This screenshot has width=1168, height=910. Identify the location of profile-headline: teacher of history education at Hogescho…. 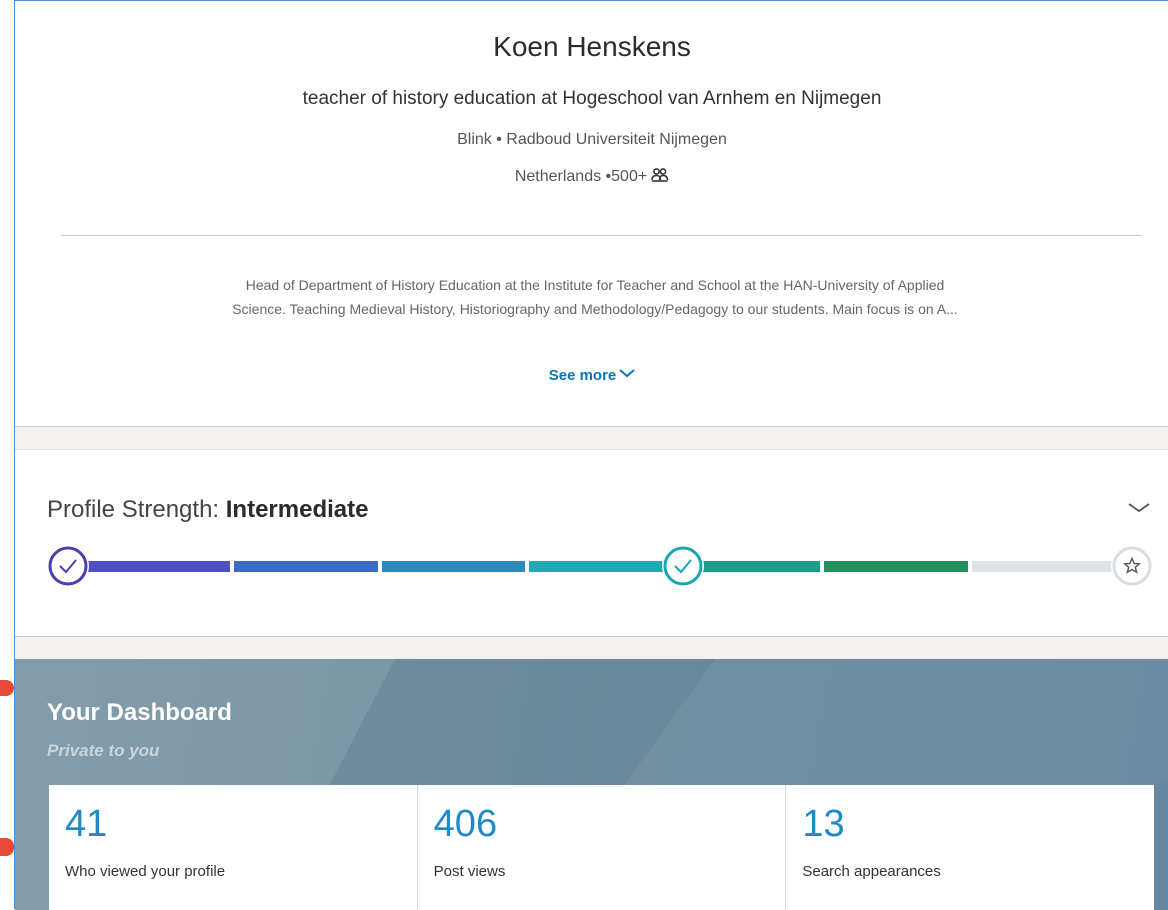
(592, 98).